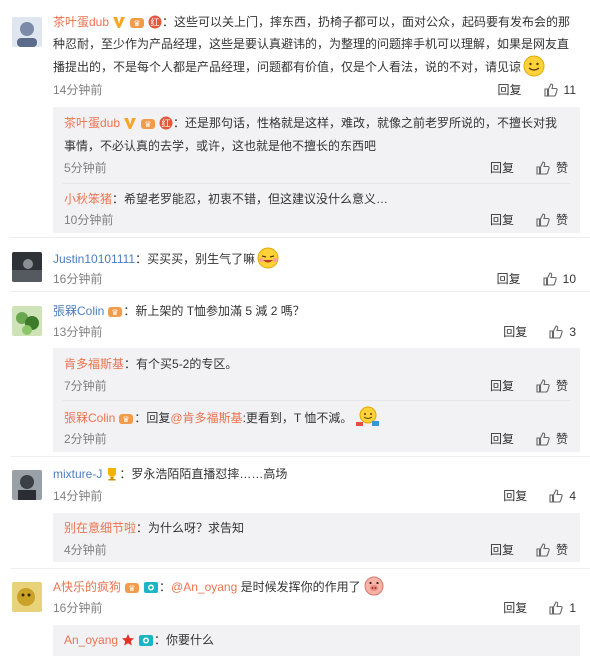 The height and width of the screenshot is (656, 590). Describe the element at coordinates (295, 264) in the screenshot. I see `comment-item: Justin10101111：买买买，别生气了嘛 16分钟前 回复 10` at that location.